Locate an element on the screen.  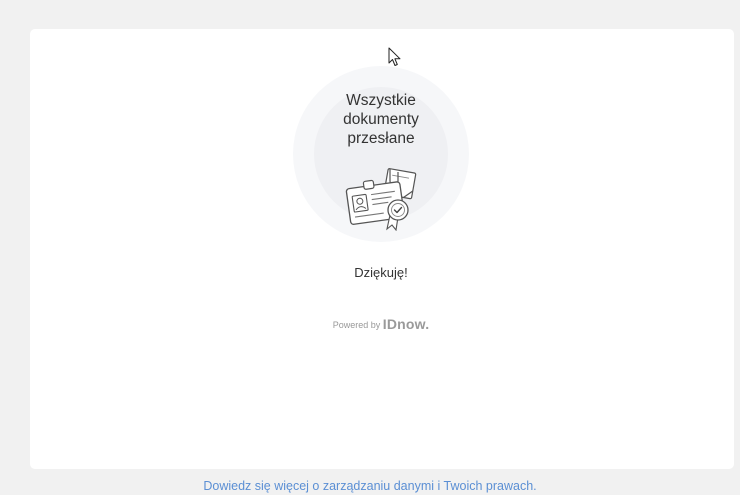
status-title: Wszystkie dokumenty przesłane is located at coordinates (381, 119).